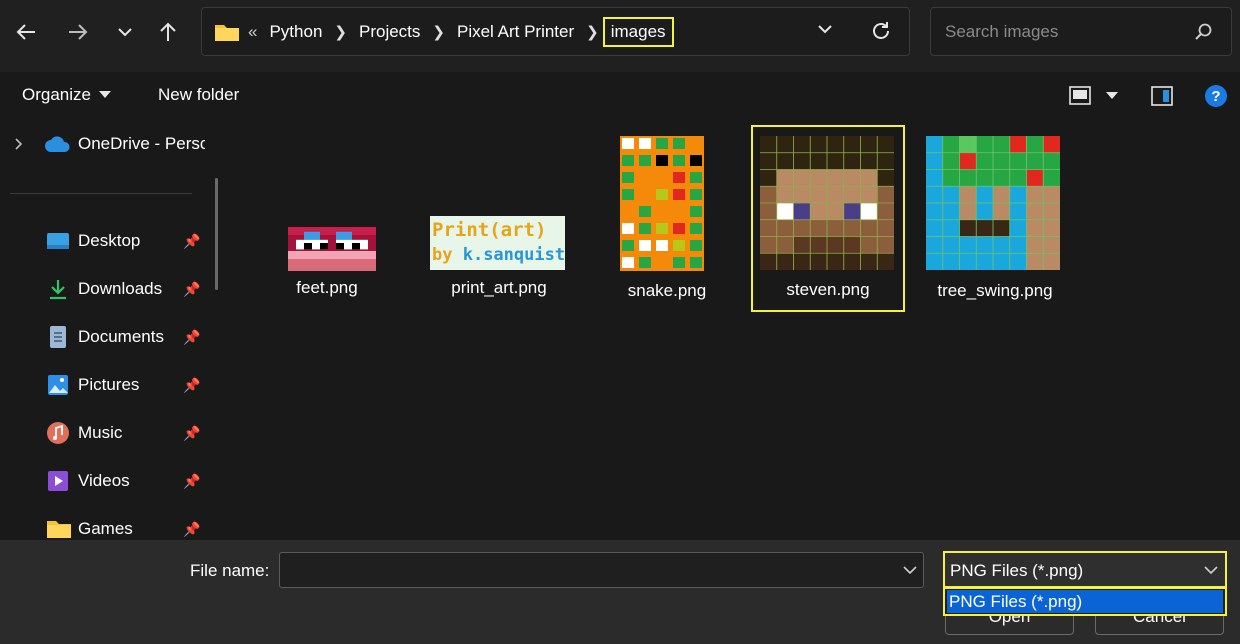 This screenshot has height=644, width=1240. What do you see at coordinates (109, 384) in the screenshot?
I see `sidebar-item-label: Pictures` at bounding box center [109, 384].